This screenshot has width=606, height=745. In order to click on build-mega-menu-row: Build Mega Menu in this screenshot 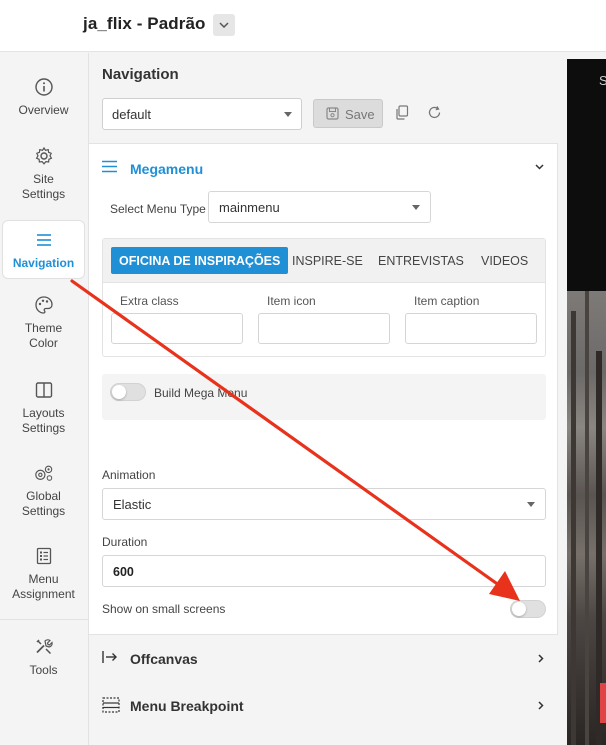, I will do `click(324, 397)`.